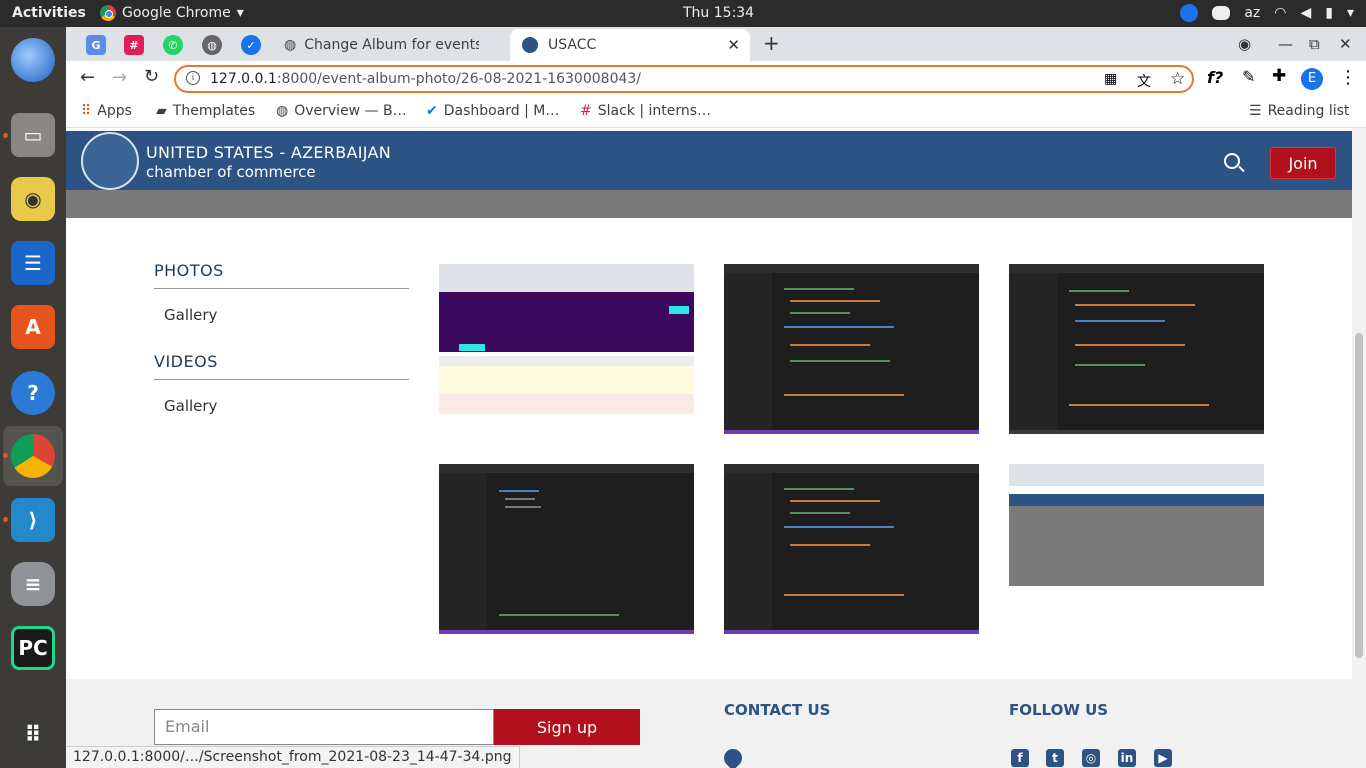 Image resolution: width=1366 pixels, height=768 pixels. Describe the element at coordinates (87, 77) in the screenshot. I see `back-icon: ←` at that location.